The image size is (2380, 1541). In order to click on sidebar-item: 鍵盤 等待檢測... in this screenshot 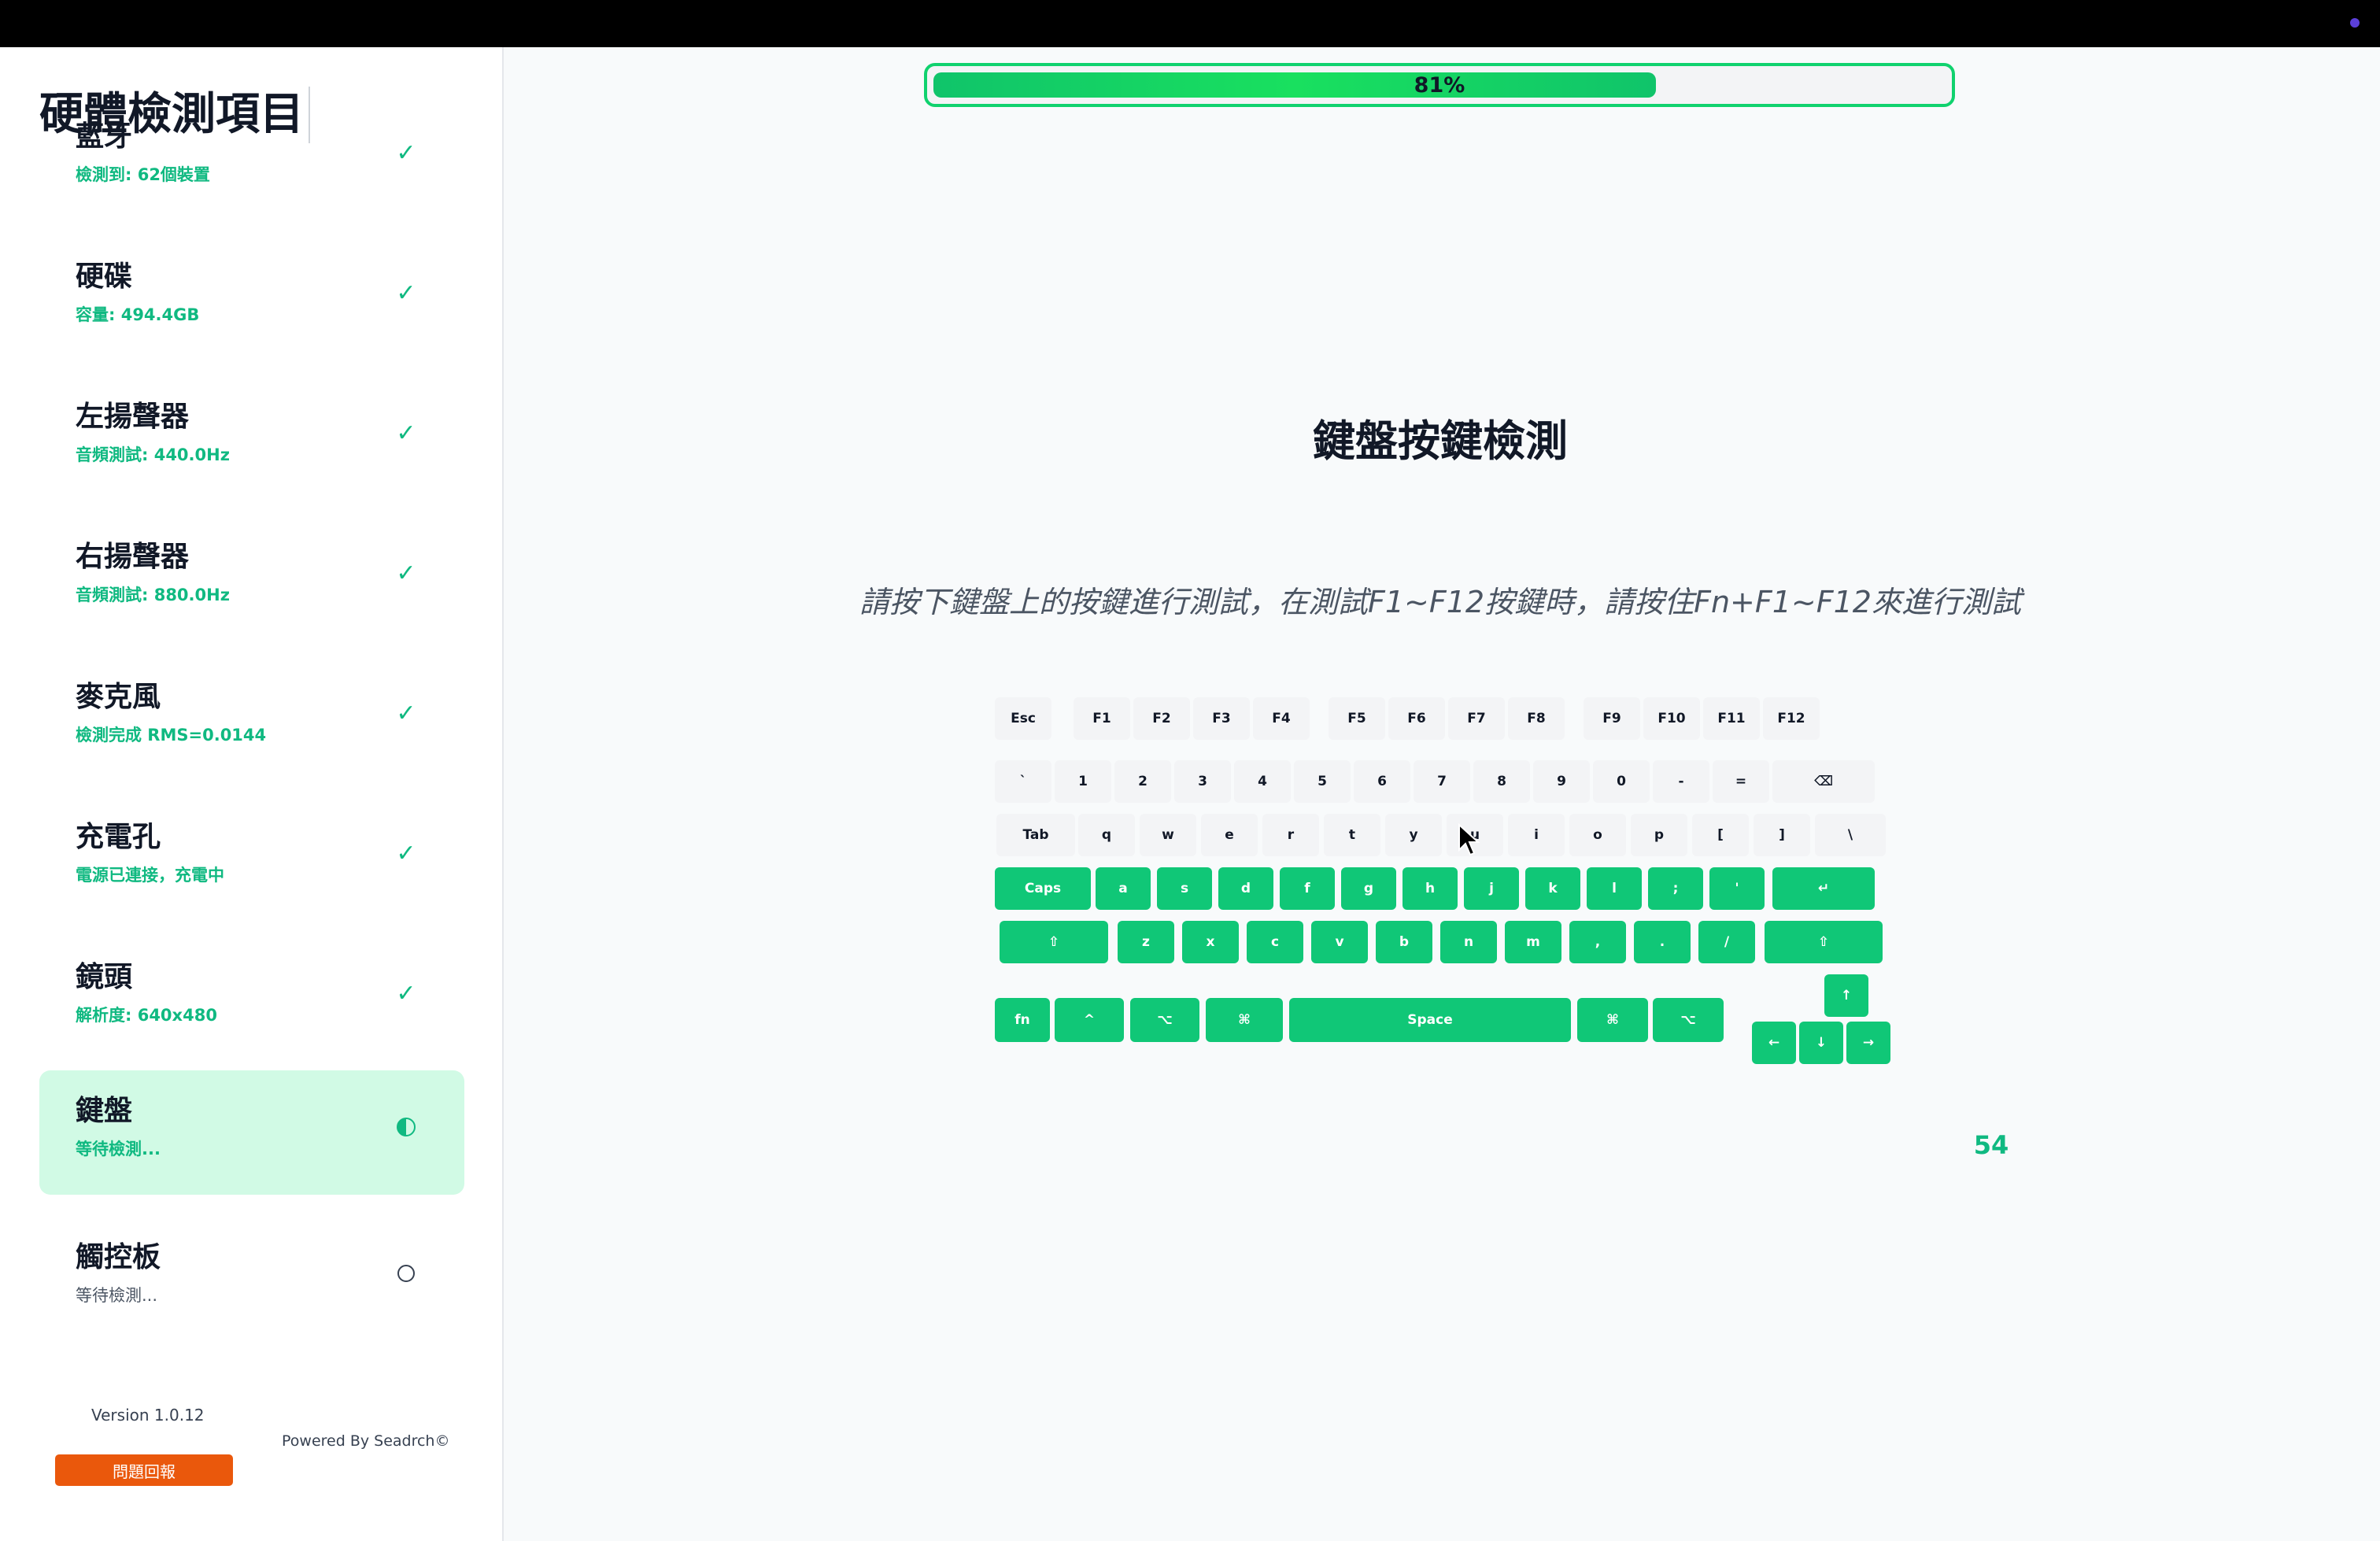, I will do `click(252, 1132)`.